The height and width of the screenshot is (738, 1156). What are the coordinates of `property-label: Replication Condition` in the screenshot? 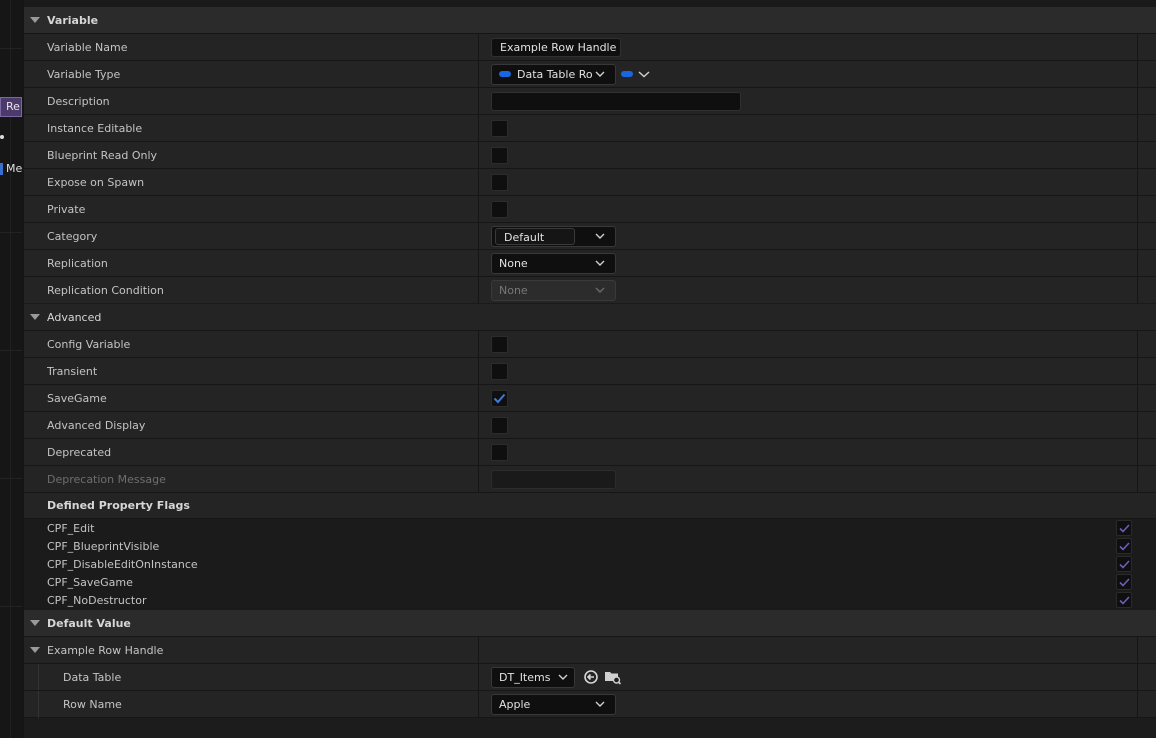 It's located at (251, 290).